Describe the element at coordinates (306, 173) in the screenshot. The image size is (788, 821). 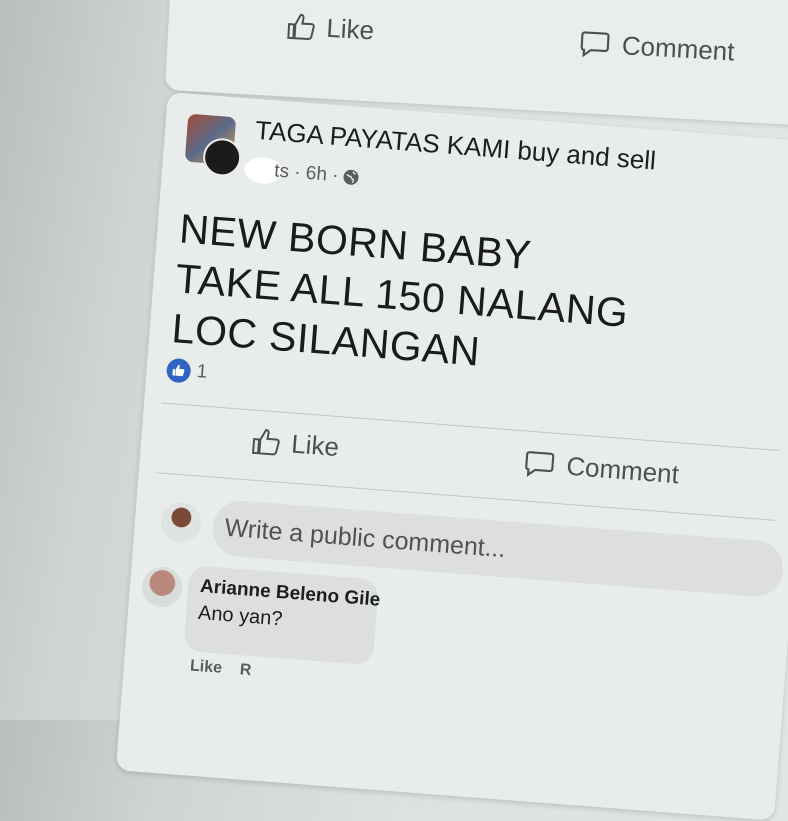
I see `post-meta-text: ts · 6h ·` at that location.